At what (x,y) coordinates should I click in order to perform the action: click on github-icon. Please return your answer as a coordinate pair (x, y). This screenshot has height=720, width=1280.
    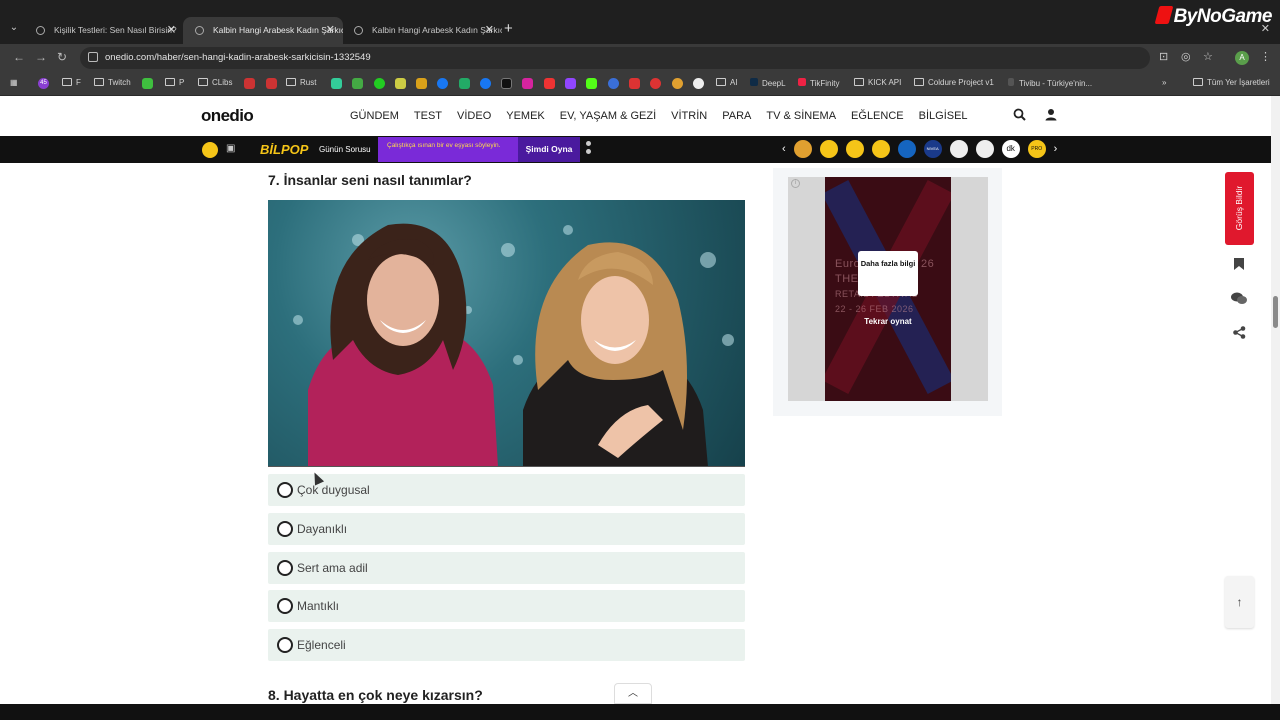
    Looking at the image, I should click on (698, 83).